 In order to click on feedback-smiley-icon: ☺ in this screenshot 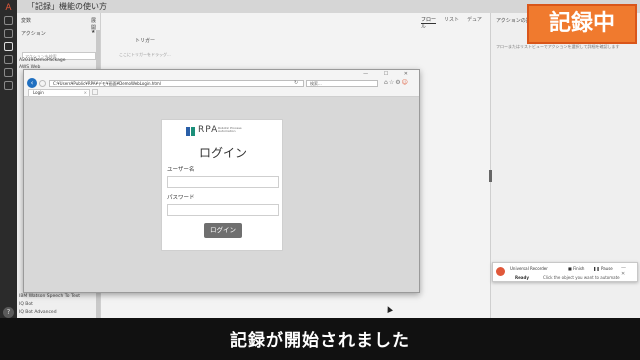, I will do `click(405, 82)`.